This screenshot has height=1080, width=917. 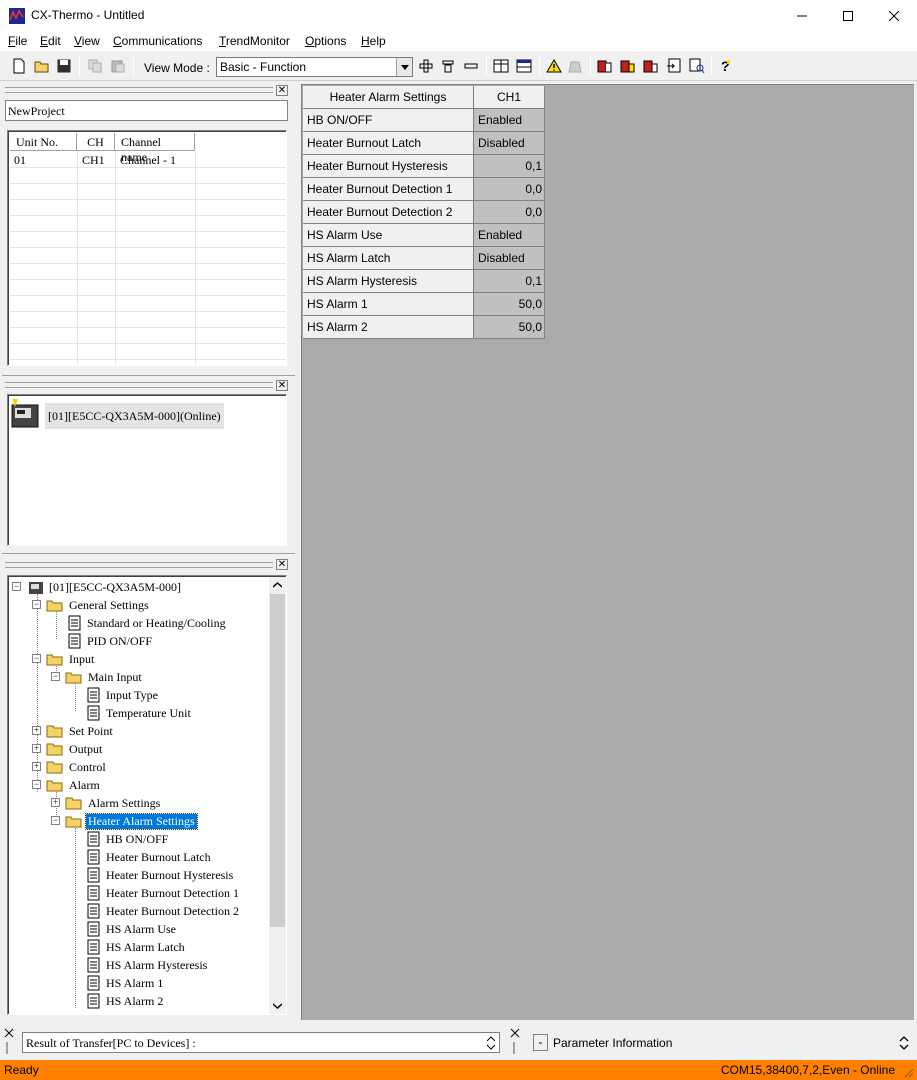 I want to click on search-device-button, so click(x=697, y=66).